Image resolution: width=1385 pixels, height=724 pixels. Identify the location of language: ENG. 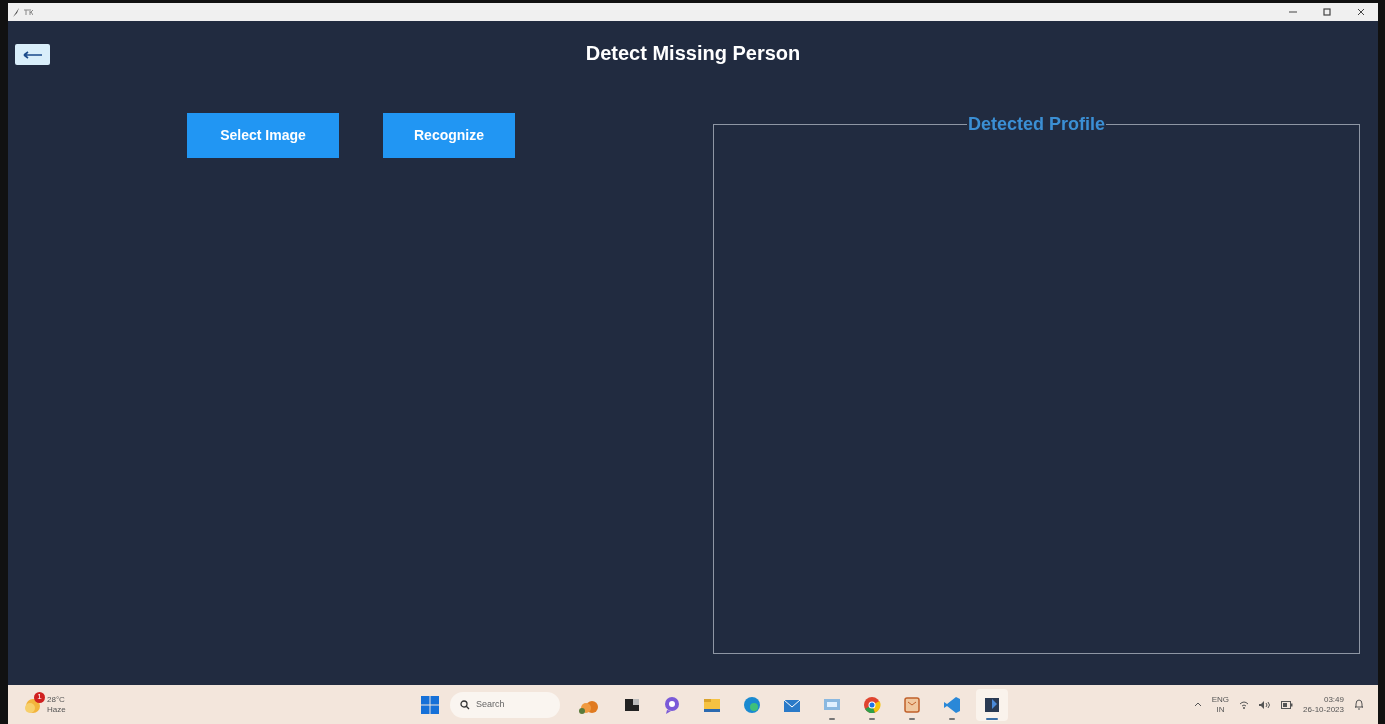
(1220, 699).